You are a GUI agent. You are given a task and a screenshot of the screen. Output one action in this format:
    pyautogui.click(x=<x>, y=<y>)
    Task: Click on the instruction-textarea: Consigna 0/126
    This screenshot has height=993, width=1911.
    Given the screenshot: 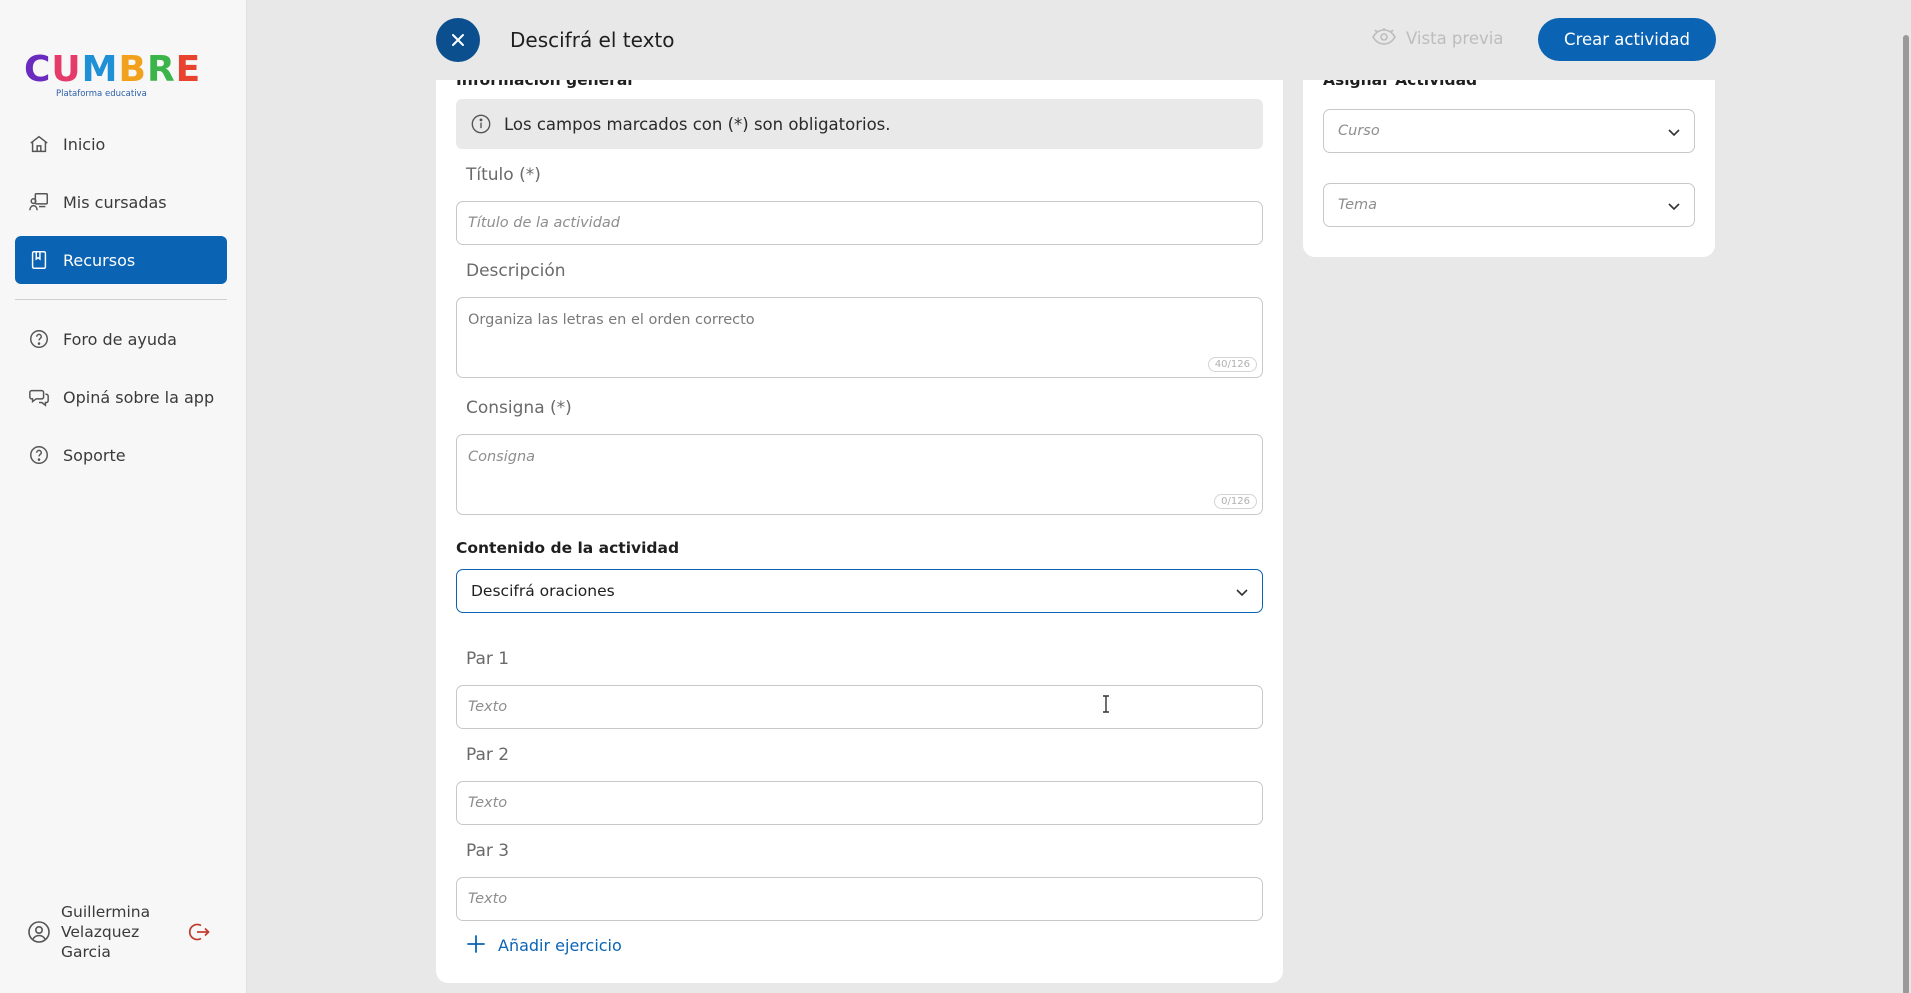 What is the action you would take?
    pyautogui.click(x=859, y=474)
    